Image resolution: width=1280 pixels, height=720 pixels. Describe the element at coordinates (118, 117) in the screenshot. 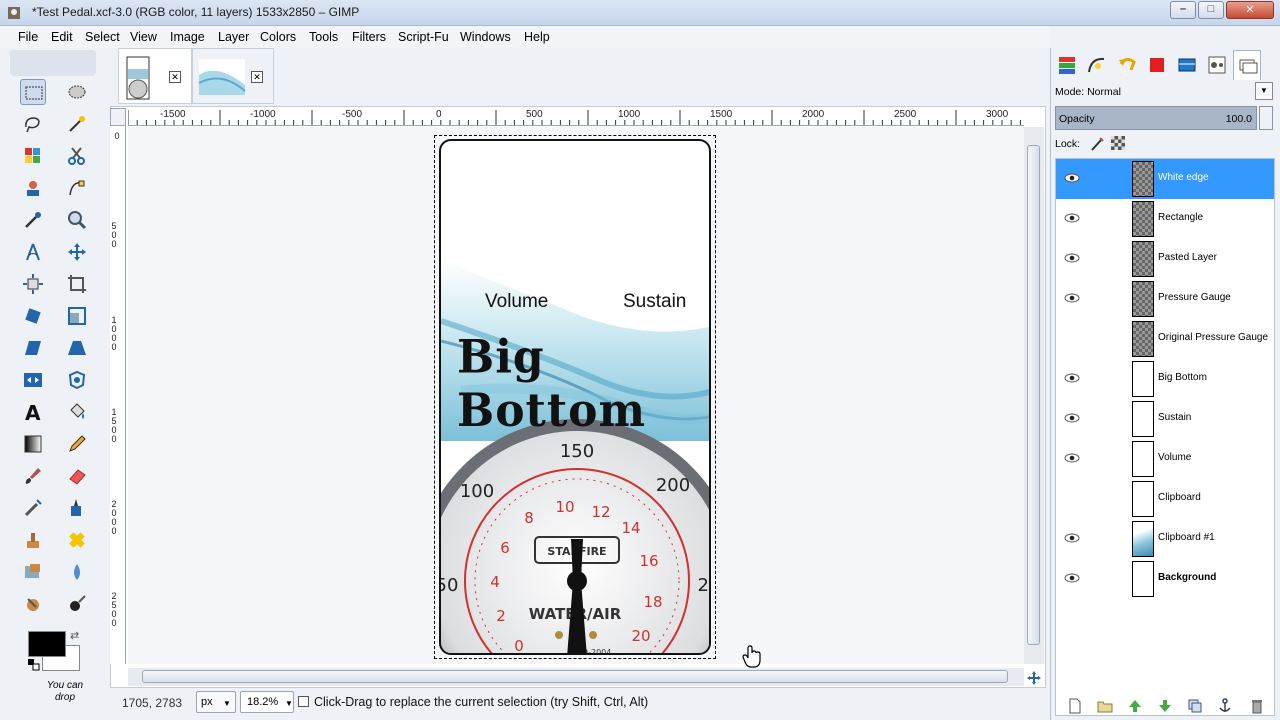

I see `ruler-corner-menu` at that location.